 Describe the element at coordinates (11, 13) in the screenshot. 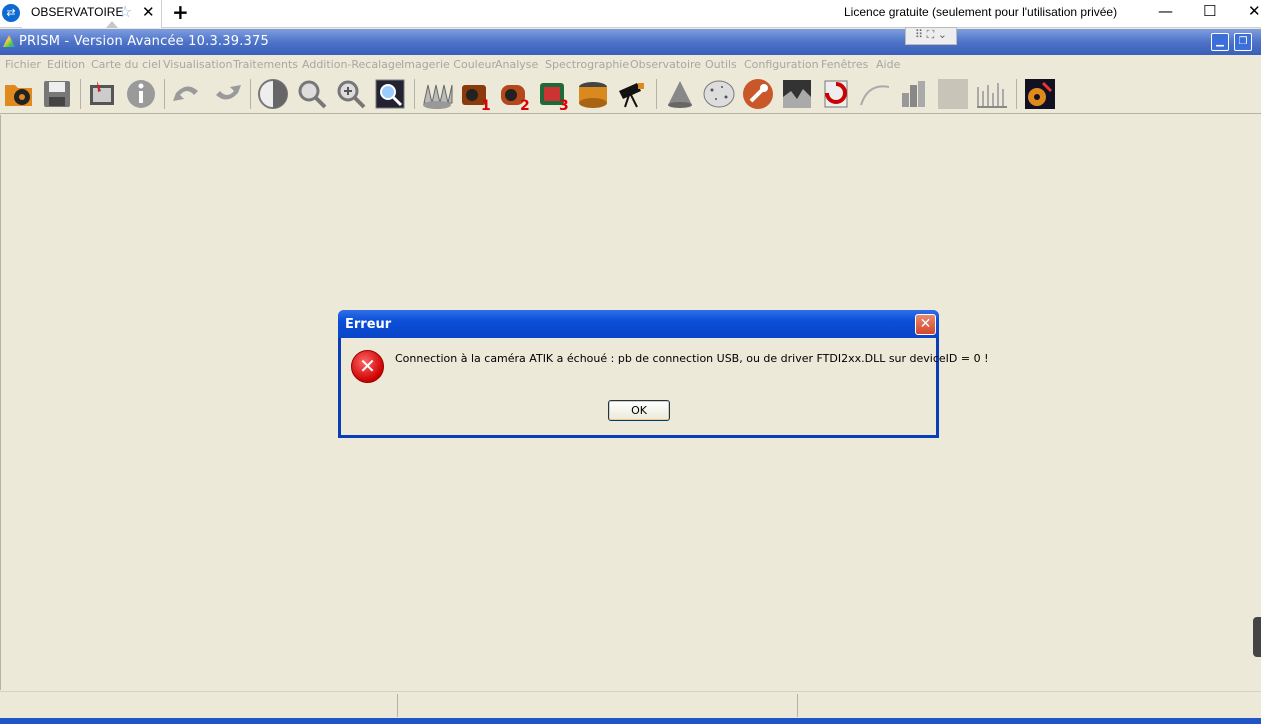

I see `teamviewer-logo-icon: ⇄` at that location.